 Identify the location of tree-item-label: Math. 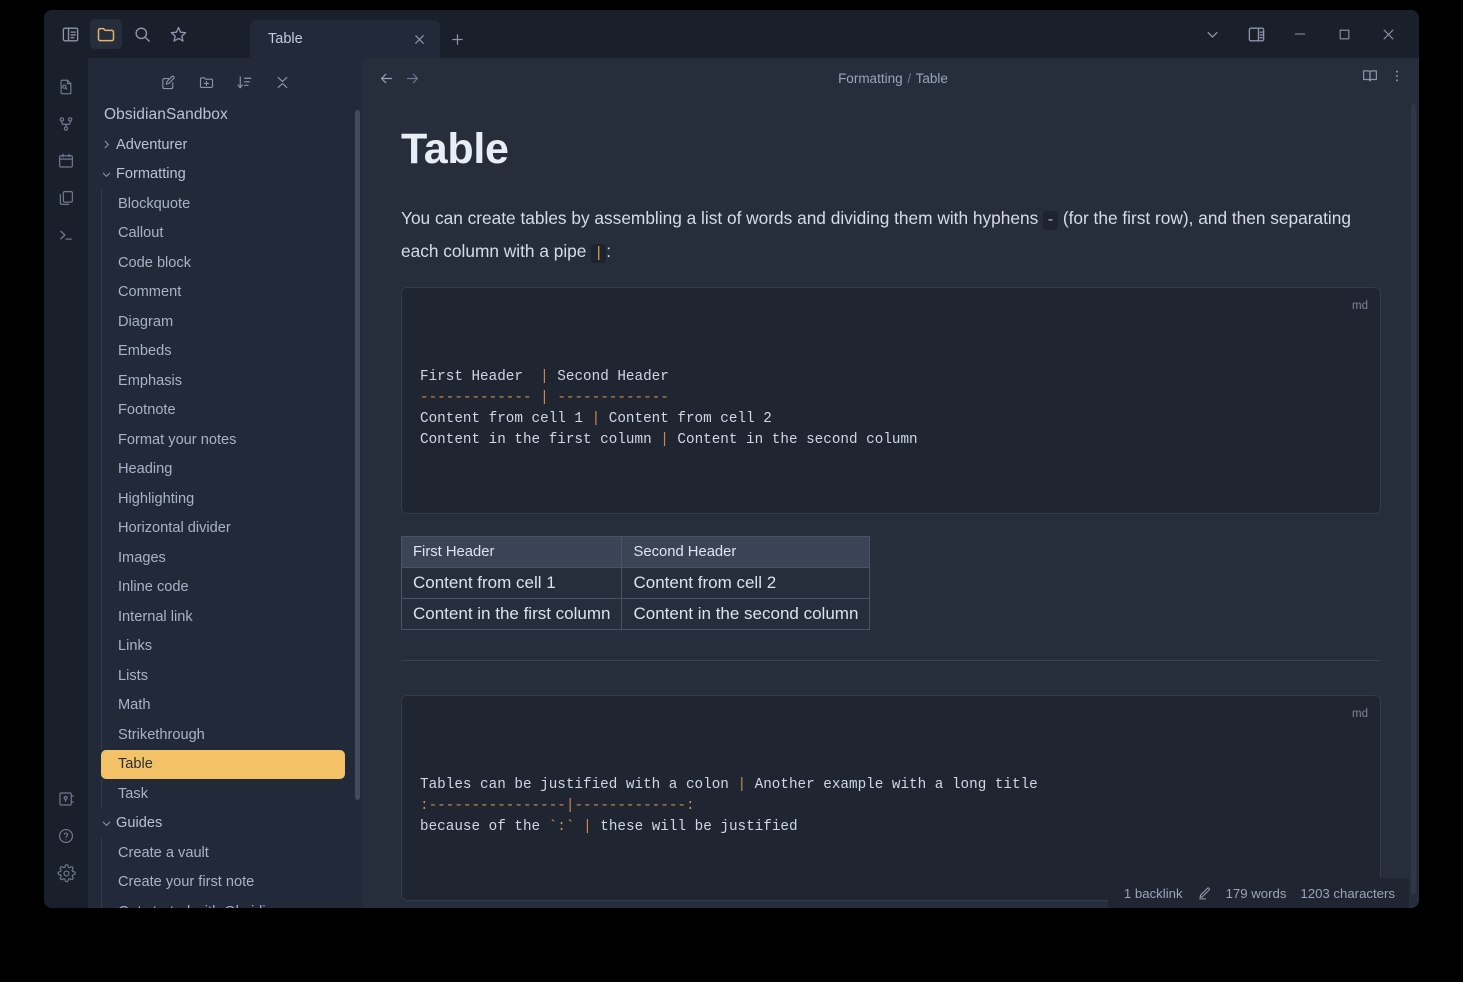
(134, 705).